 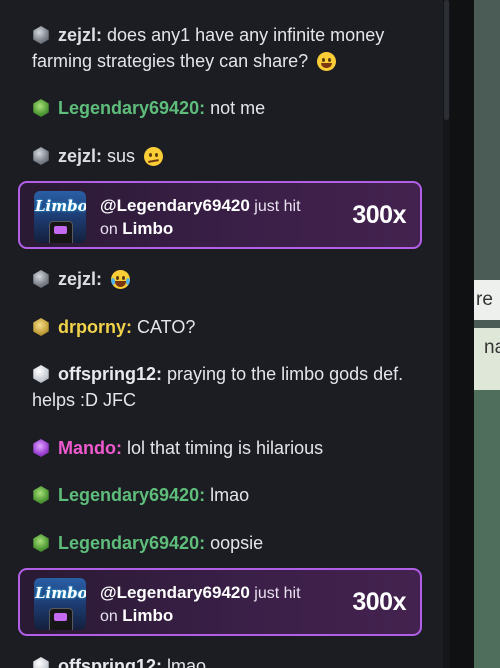 I want to click on scrollbar-thumb, so click(x=446, y=60).